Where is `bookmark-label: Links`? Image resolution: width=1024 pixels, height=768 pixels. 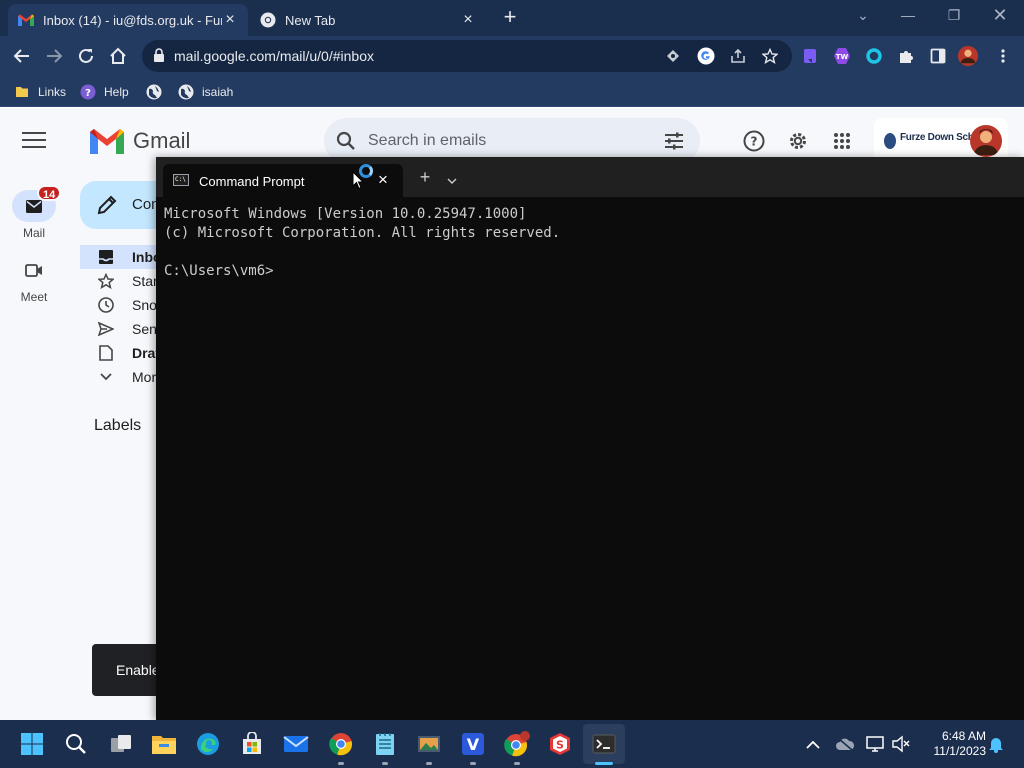 bookmark-label: Links is located at coordinates (52, 92).